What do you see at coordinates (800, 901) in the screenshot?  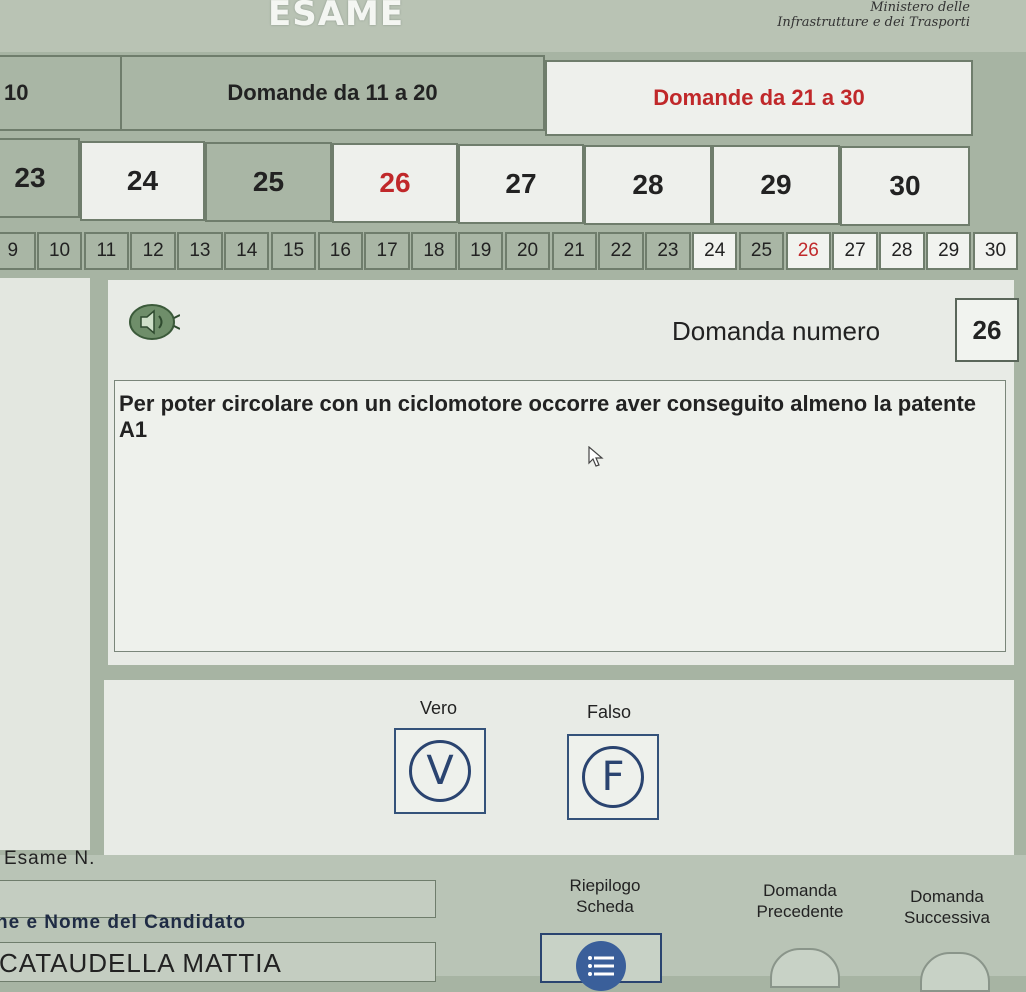 I see `precedente-label: Domanda Precedente` at bounding box center [800, 901].